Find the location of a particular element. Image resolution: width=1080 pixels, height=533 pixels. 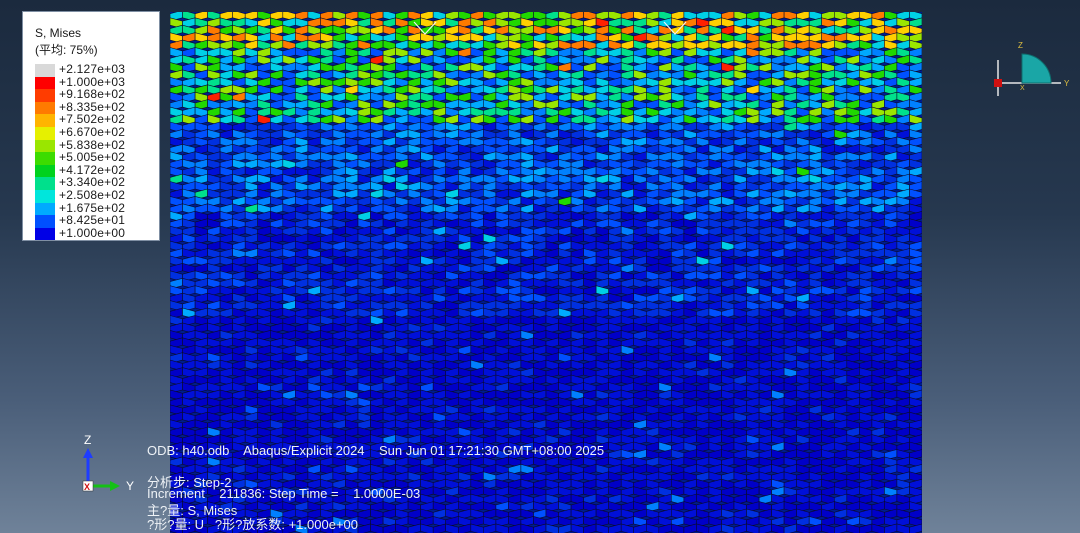

increment-line: Increment 211836: Step Time = 1.0000E-03 is located at coordinates (284, 493).